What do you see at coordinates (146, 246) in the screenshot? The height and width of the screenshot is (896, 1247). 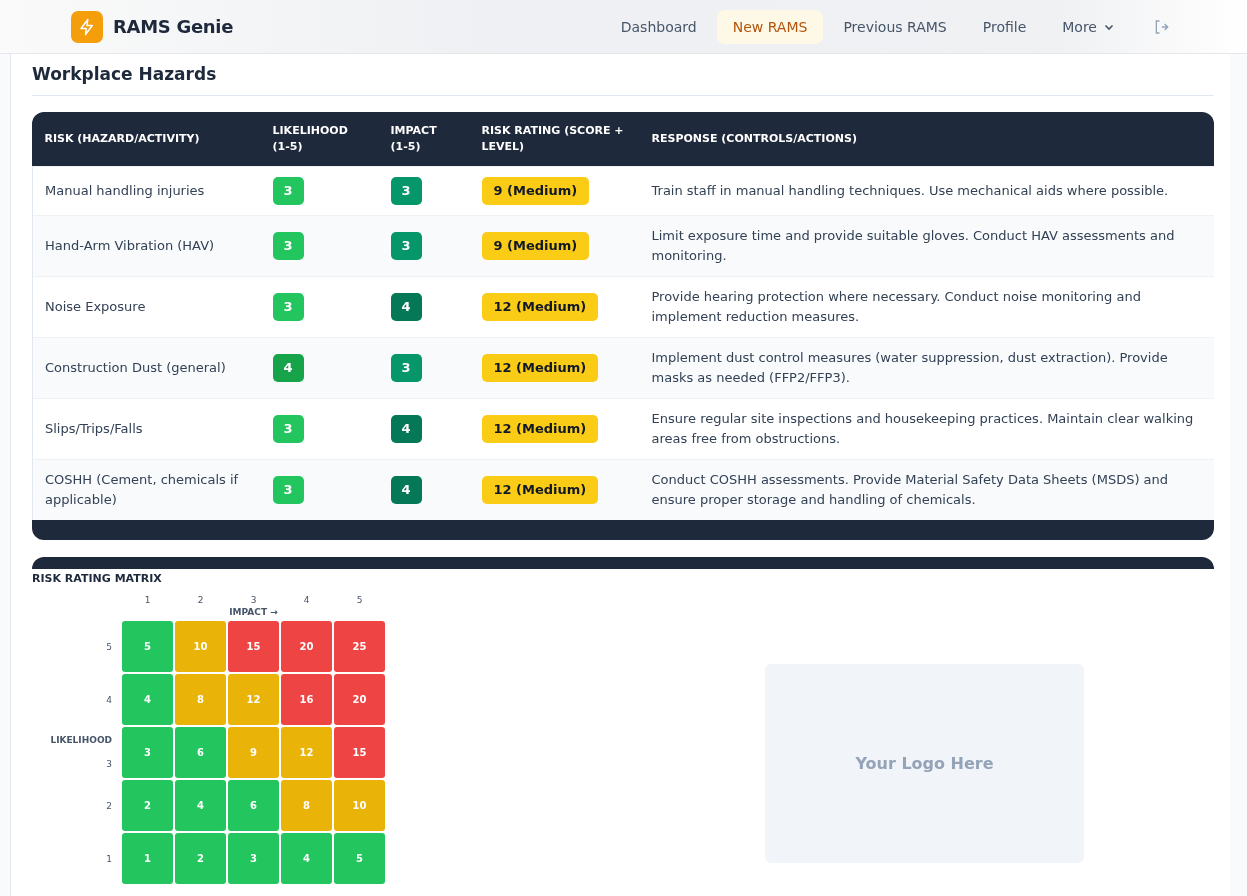 I see `table-cell: Hand-Arm Vibration (HAV)` at bounding box center [146, 246].